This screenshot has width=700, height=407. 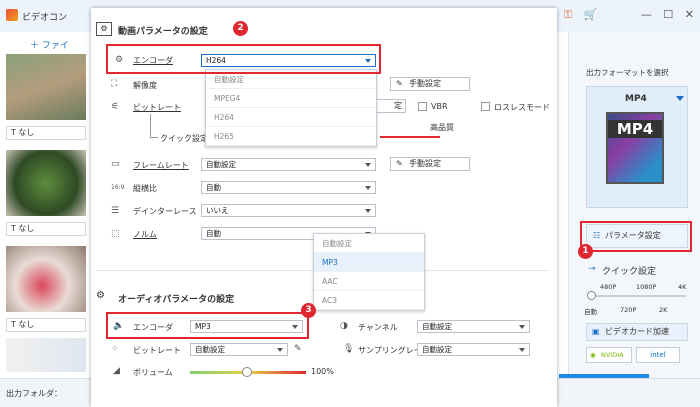 What do you see at coordinates (485, 106) in the screenshot?
I see `lossless-checkbox` at bounding box center [485, 106].